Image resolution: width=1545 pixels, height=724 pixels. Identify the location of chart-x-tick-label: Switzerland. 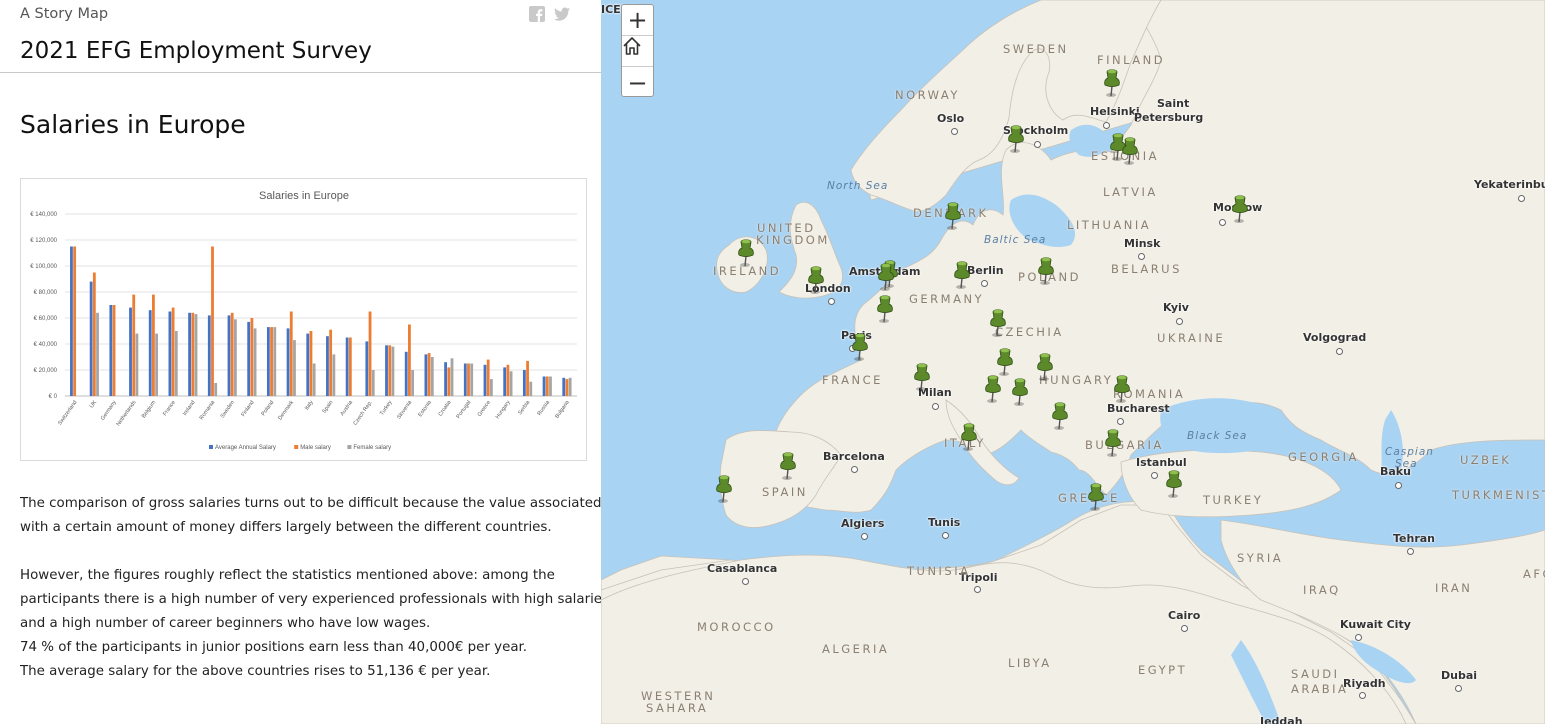
(67, 413).